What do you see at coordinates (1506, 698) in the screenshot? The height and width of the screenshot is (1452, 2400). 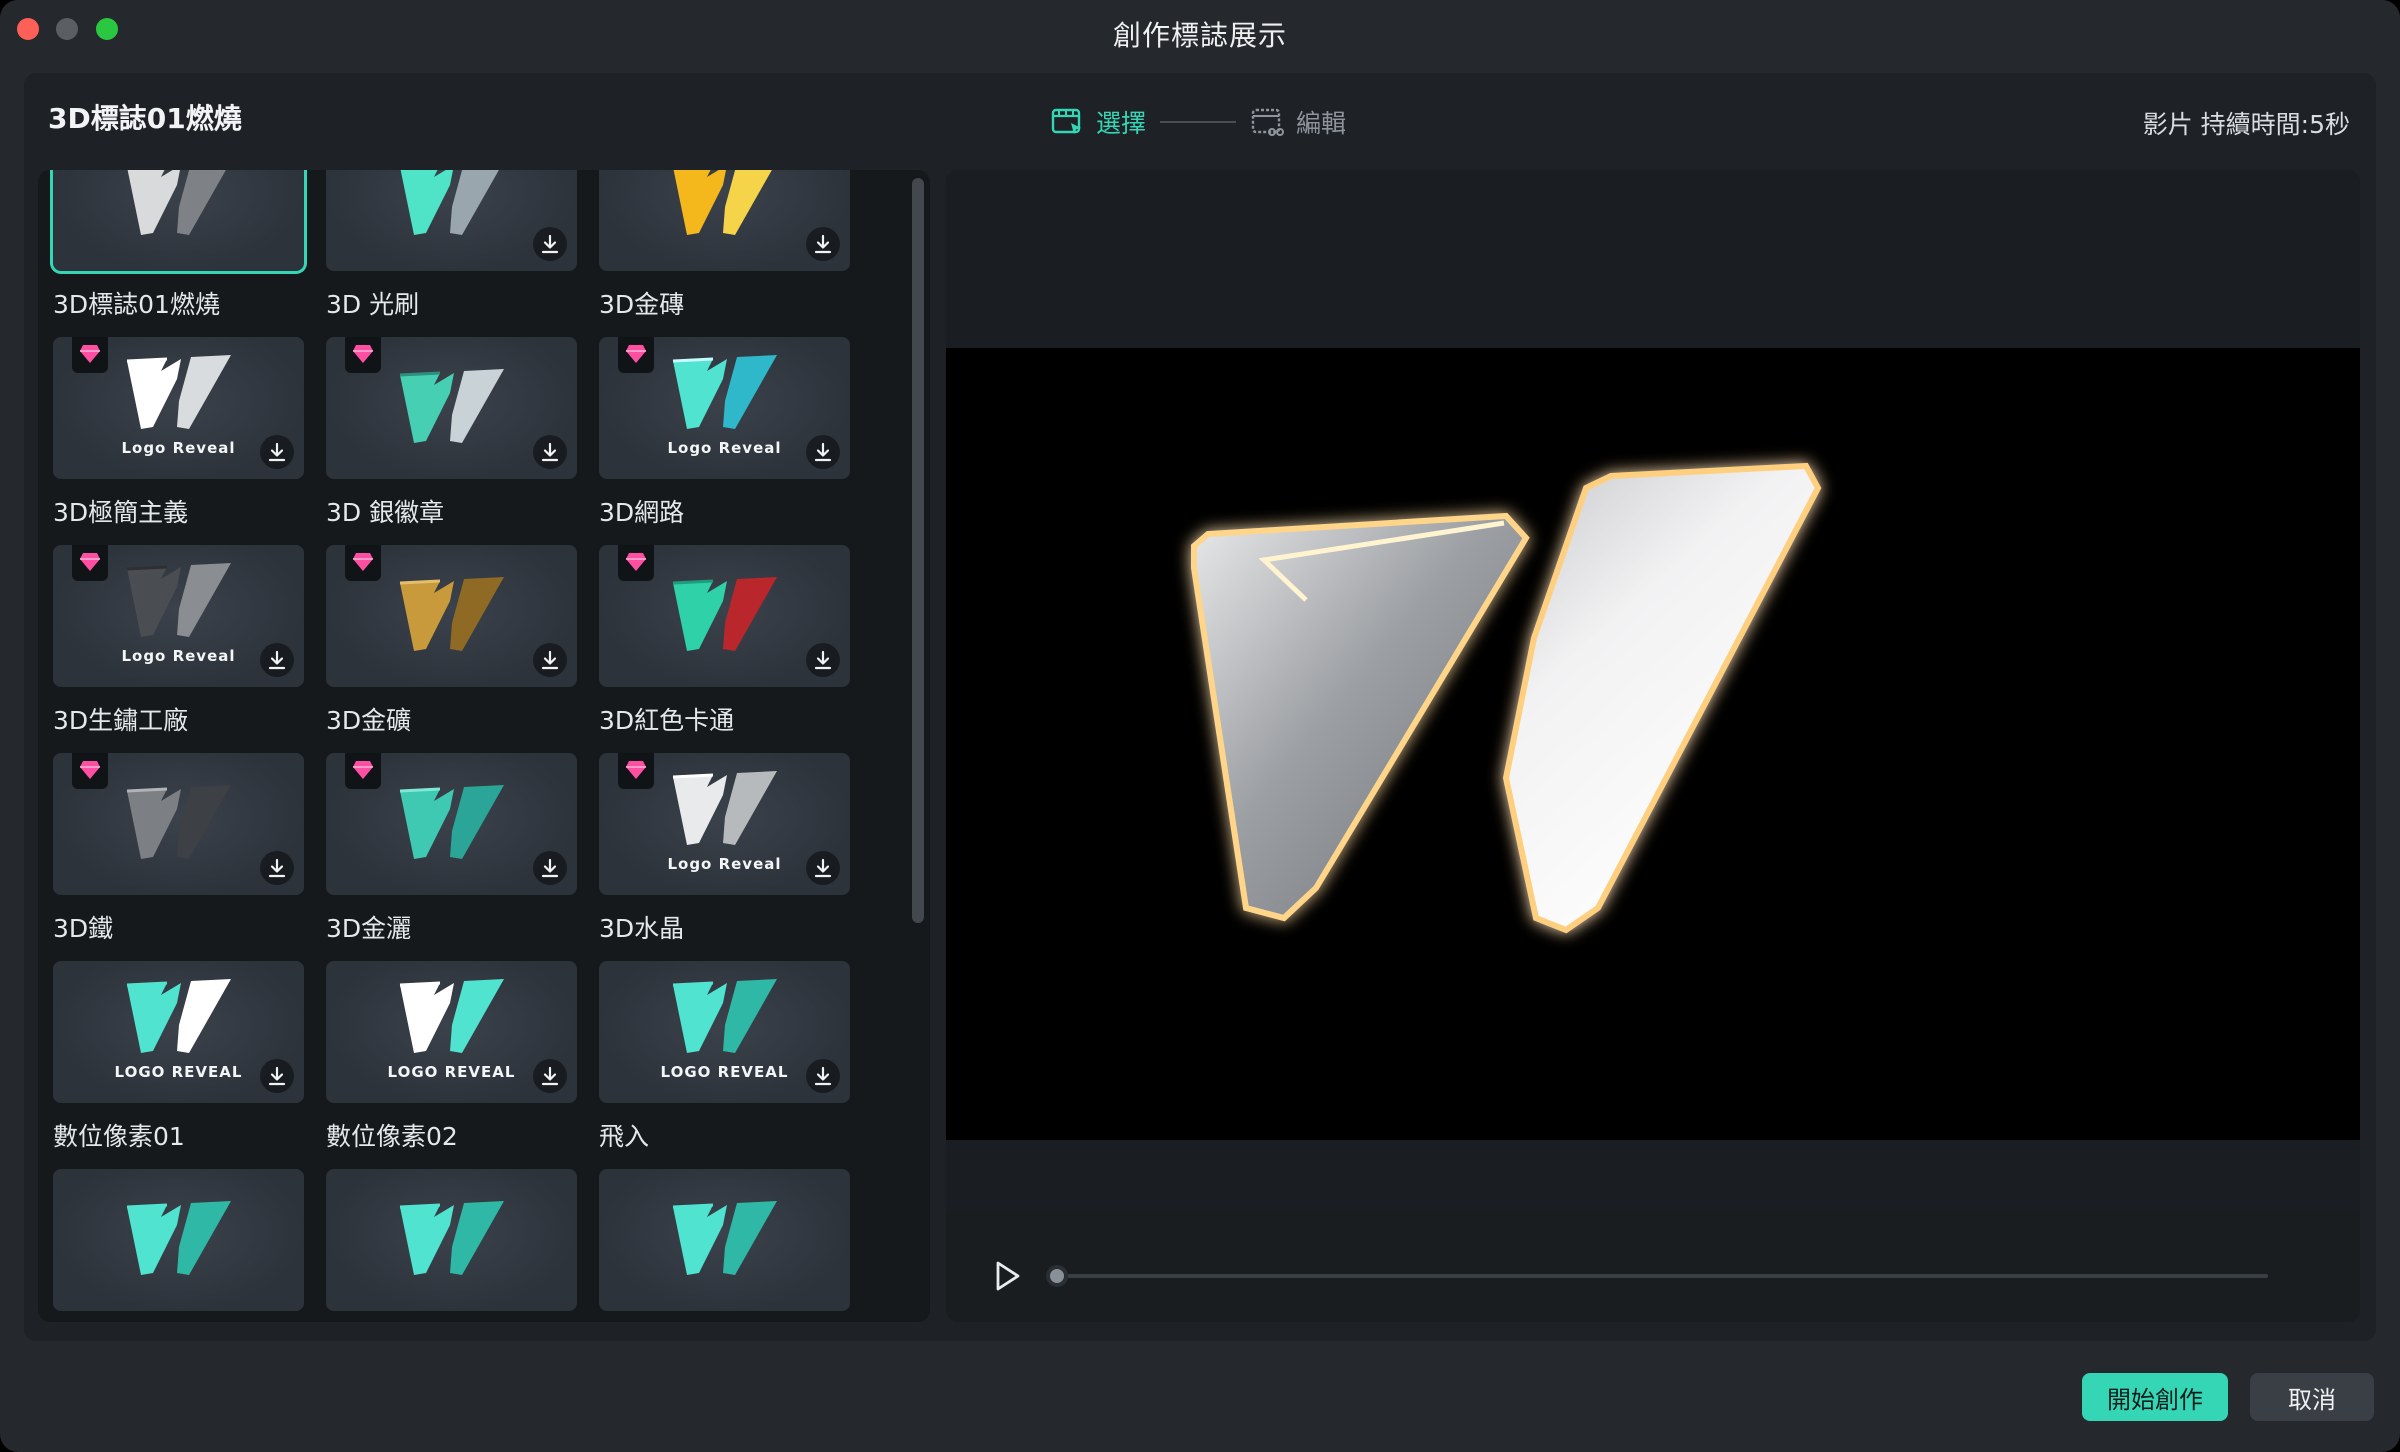 I see `preview-logo-image` at bounding box center [1506, 698].